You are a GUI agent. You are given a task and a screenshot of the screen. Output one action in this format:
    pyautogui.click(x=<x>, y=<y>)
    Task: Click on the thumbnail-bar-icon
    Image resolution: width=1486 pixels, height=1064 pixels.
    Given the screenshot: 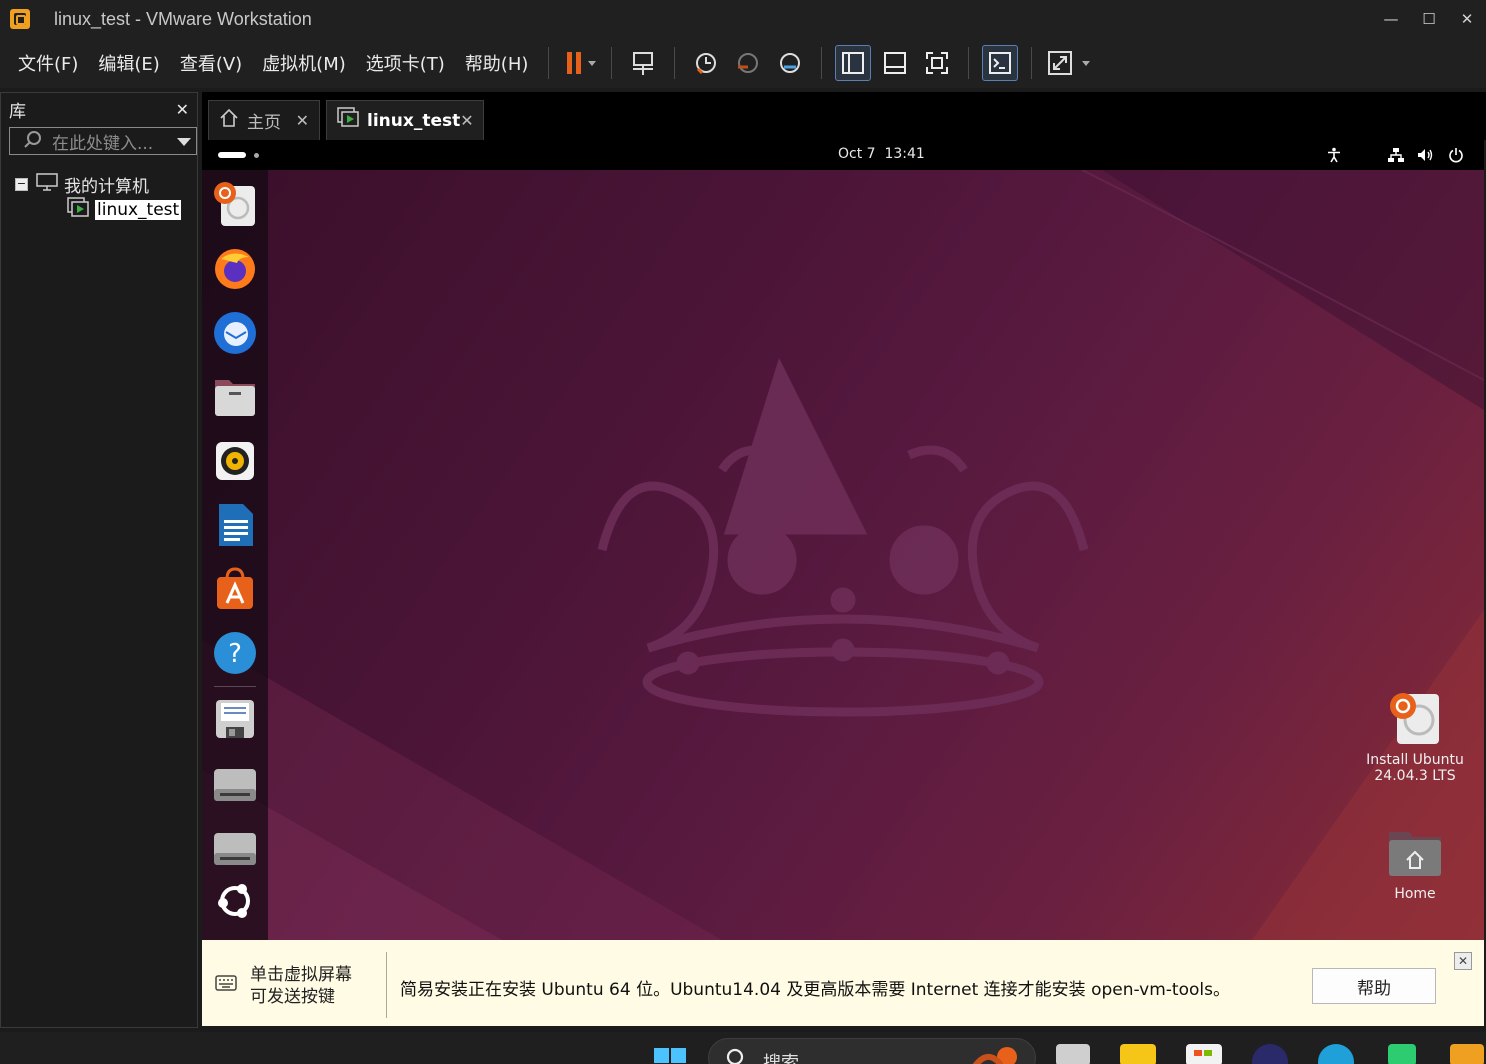 What is the action you would take?
    pyautogui.click(x=895, y=63)
    